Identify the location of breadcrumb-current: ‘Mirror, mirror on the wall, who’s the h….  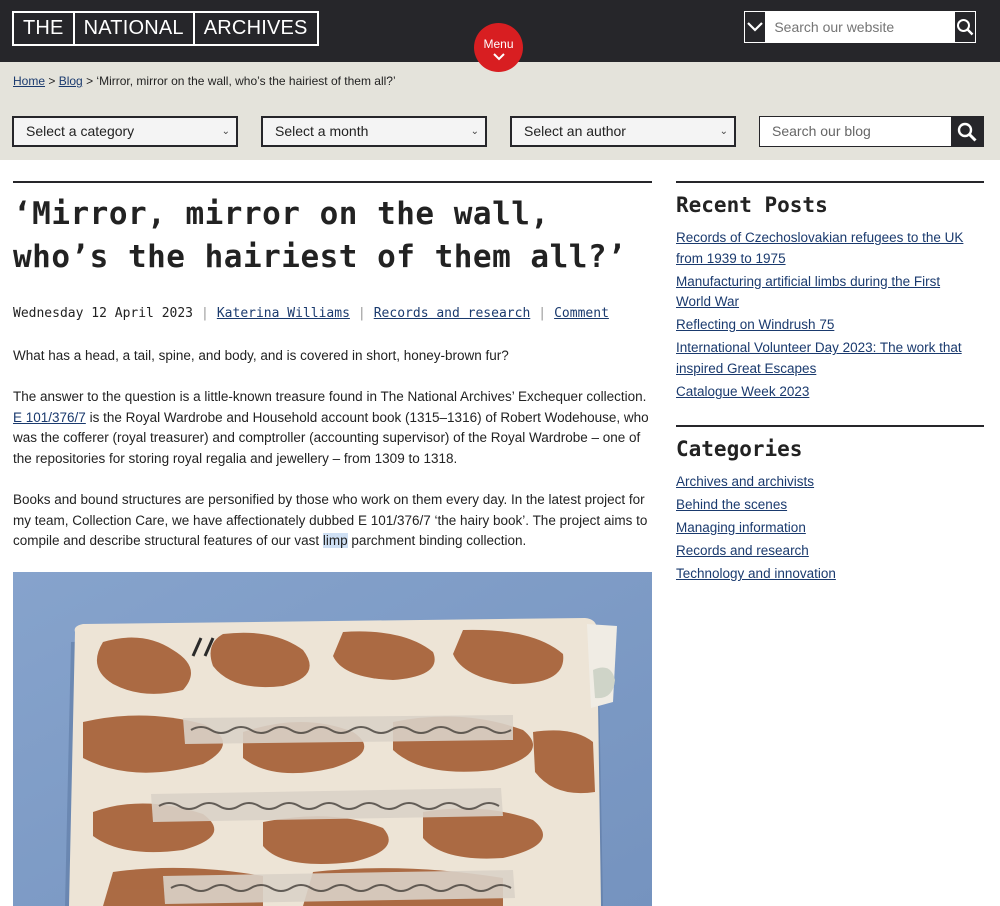
(246, 81).